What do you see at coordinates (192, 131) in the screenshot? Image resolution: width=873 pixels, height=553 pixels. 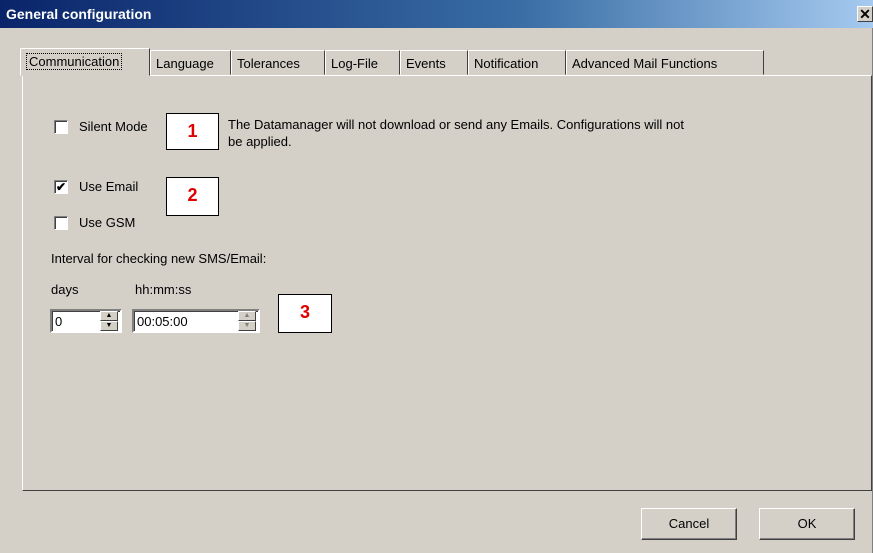 I see `annotation-1: 1` at bounding box center [192, 131].